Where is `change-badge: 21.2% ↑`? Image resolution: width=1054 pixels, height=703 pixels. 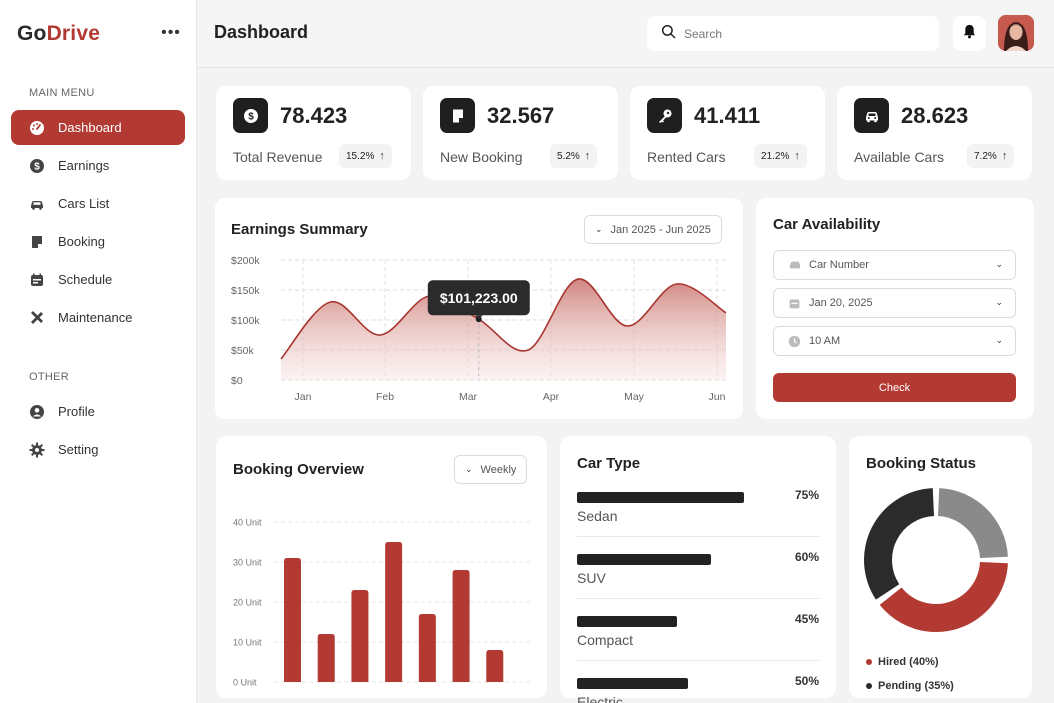
change-badge: 21.2% ↑ is located at coordinates (780, 156).